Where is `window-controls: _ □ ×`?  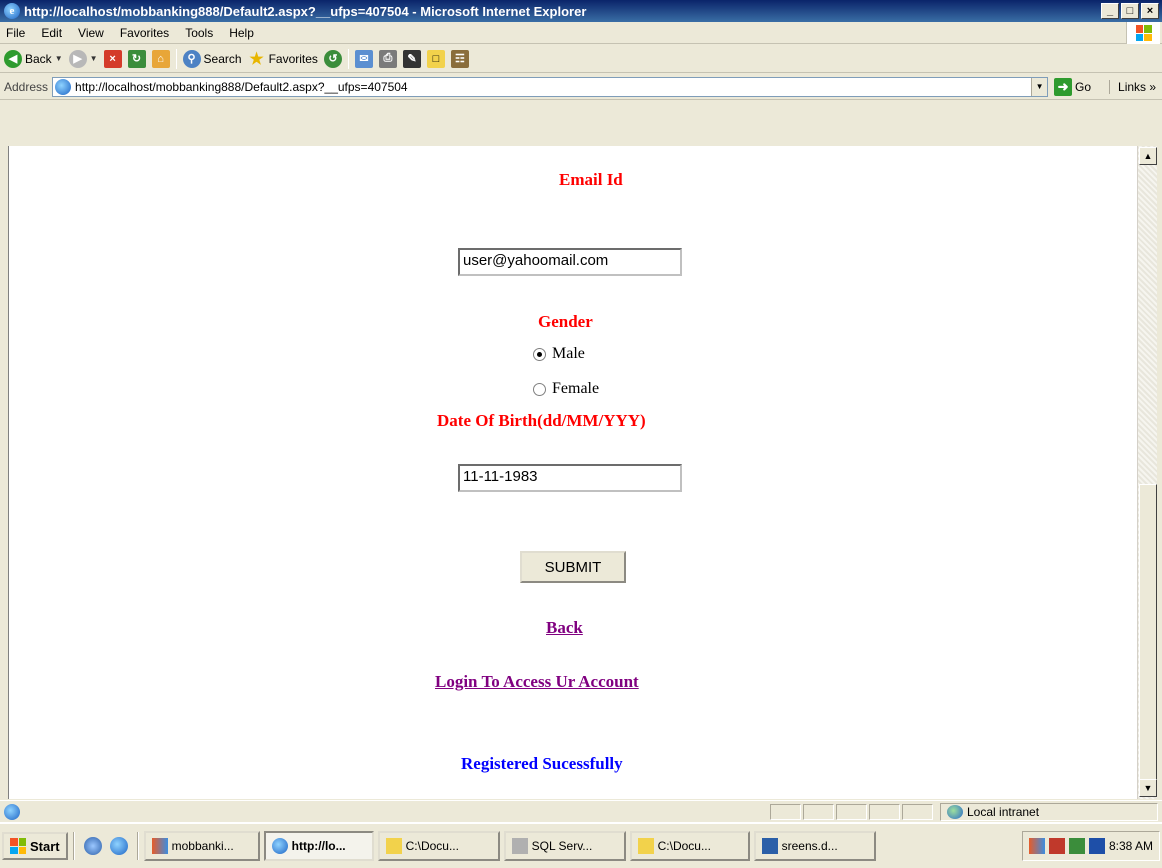 window-controls: _ □ × is located at coordinates (1130, 11).